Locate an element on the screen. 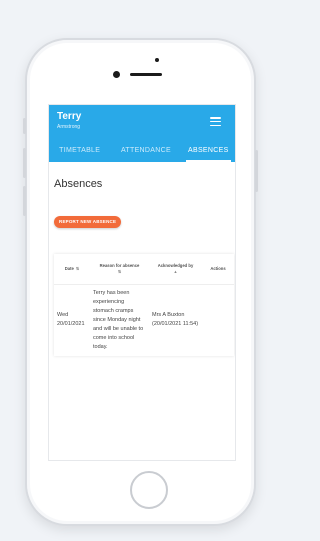 The image size is (320, 541). column-header-actions: Actions is located at coordinates (218, 269).